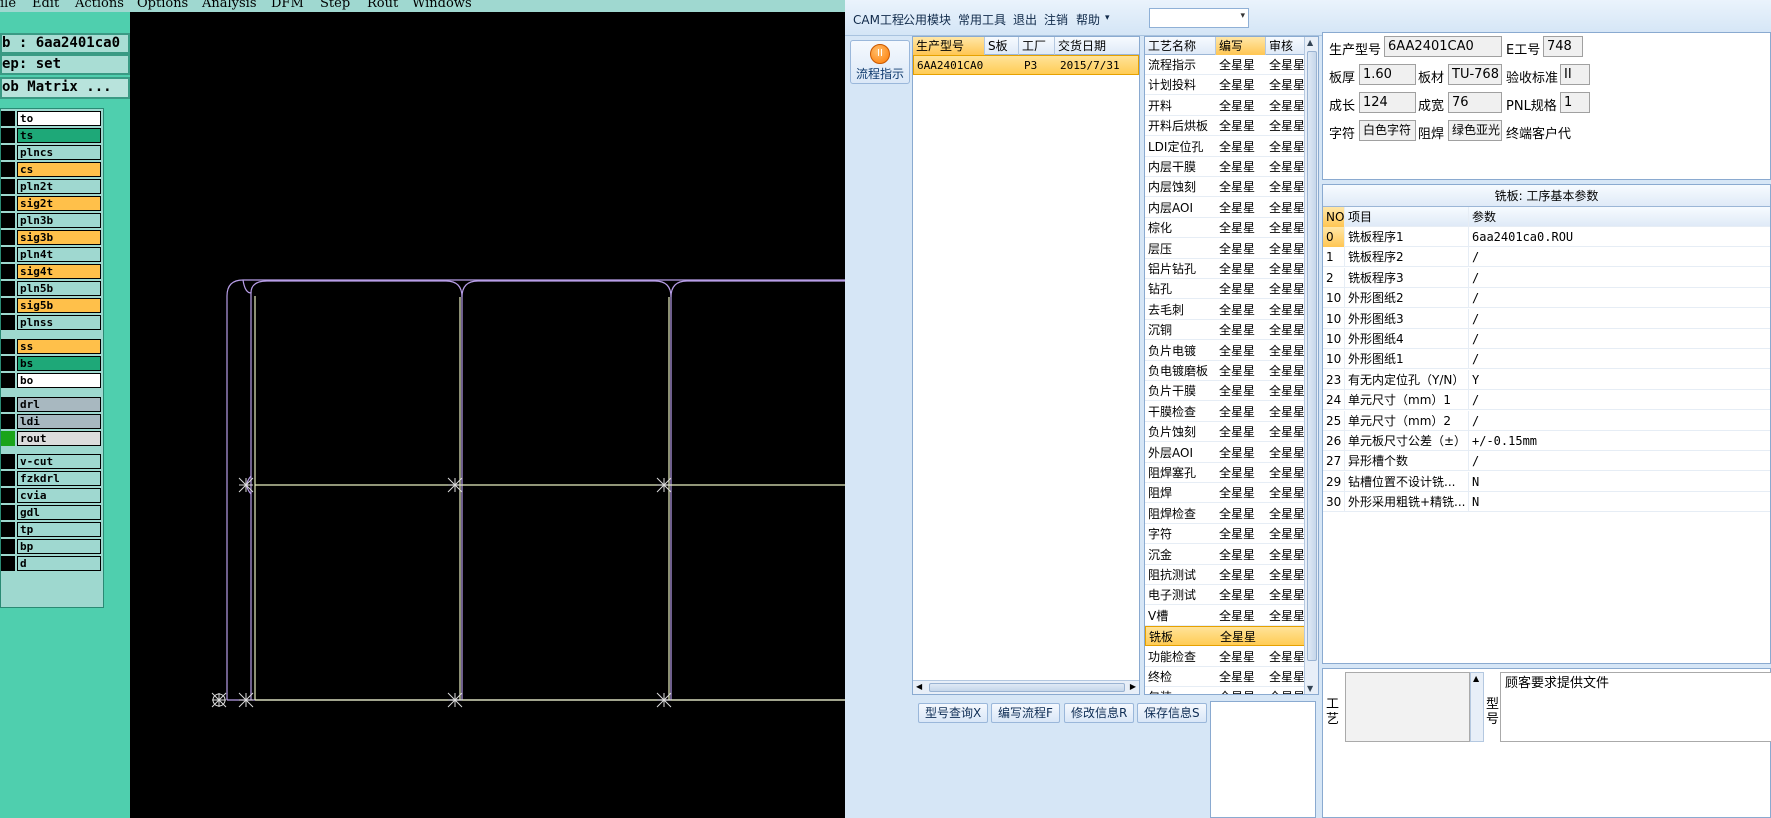 The height and width of the screenshot is (818, 1771). Describe the element at coordinates (99, 5) in the screenshot. I see `menu-actions: Actions` at that location.